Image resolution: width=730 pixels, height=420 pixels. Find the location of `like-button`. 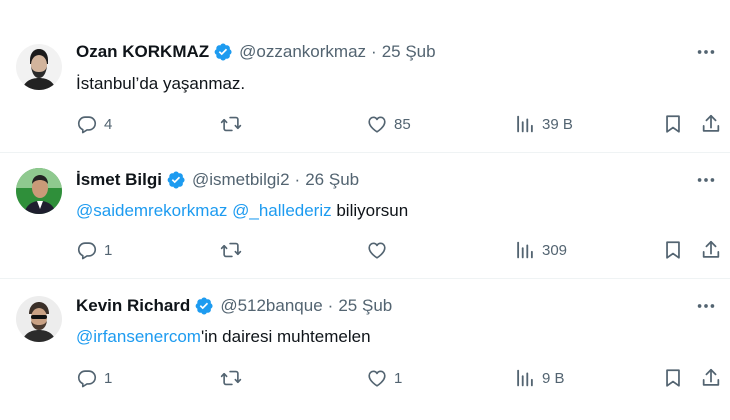

like-button is located at coordinates (380, 250).